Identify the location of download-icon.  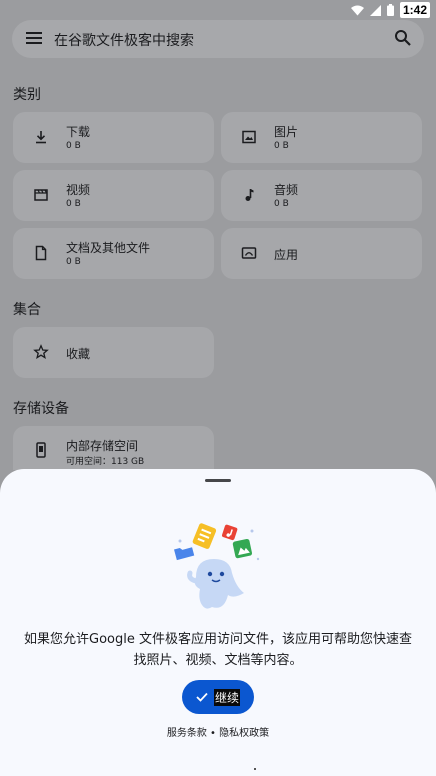
(41, 137).